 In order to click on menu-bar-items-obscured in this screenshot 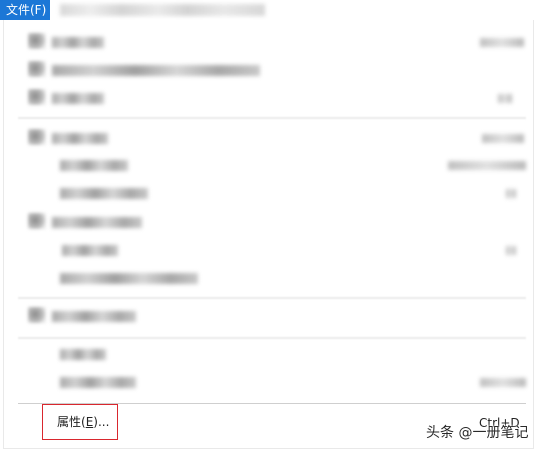, I will do `click(162, 10)`.